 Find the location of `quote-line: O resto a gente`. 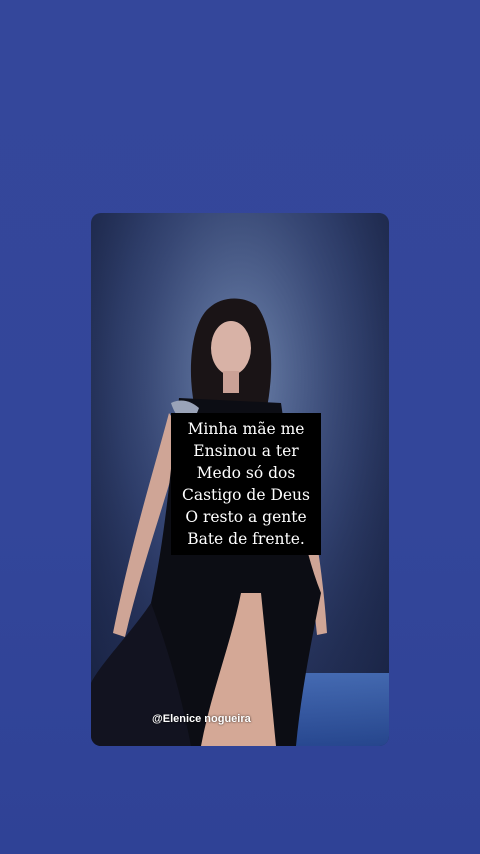

quote-line: O resto a gente is located at coordinates (246, 517).